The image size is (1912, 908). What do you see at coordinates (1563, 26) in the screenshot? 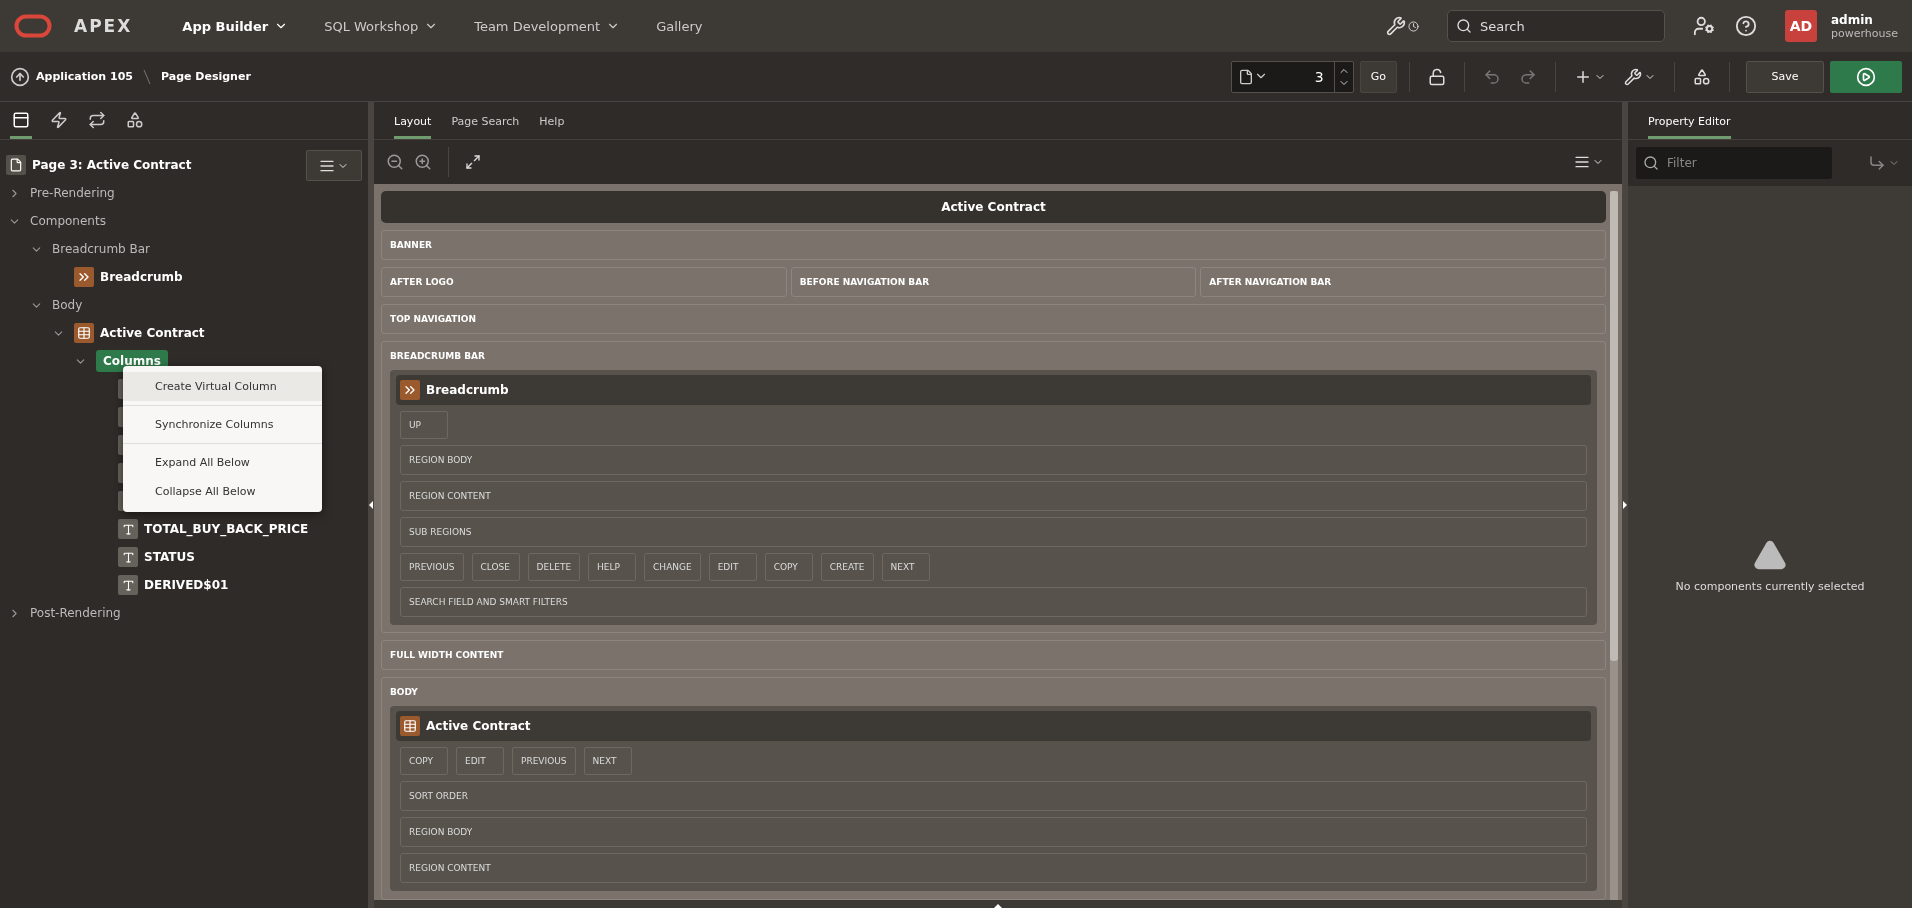
I see `search-input: Search` at bounding box center [1563, 26].